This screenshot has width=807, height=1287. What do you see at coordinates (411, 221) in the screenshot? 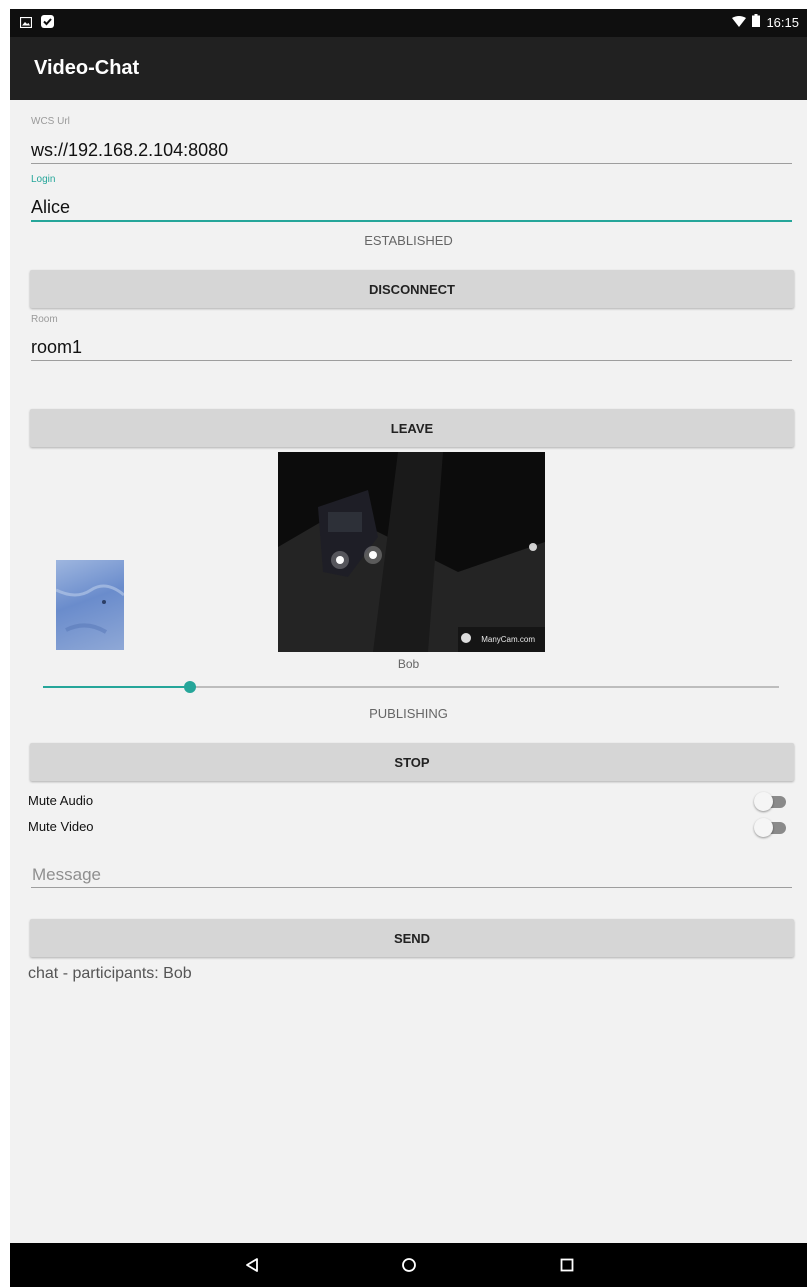
I see `login-underline` at bounding box center [411, 221].